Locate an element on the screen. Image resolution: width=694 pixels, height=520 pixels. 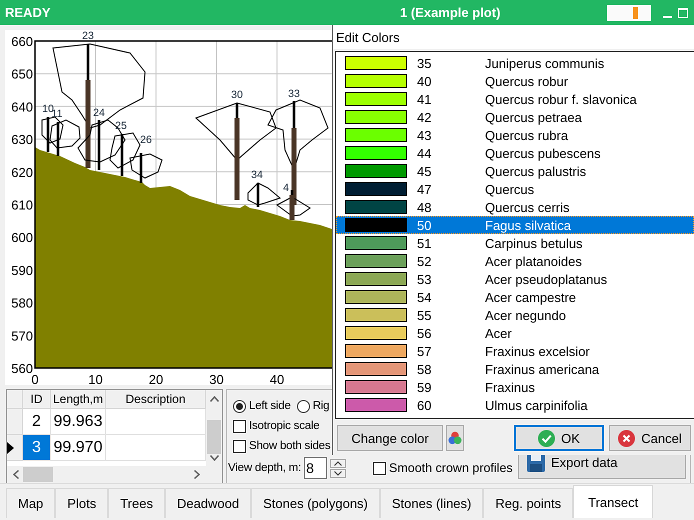
list-item: 48 Quercus cerris is located at coordinates (515, 207).